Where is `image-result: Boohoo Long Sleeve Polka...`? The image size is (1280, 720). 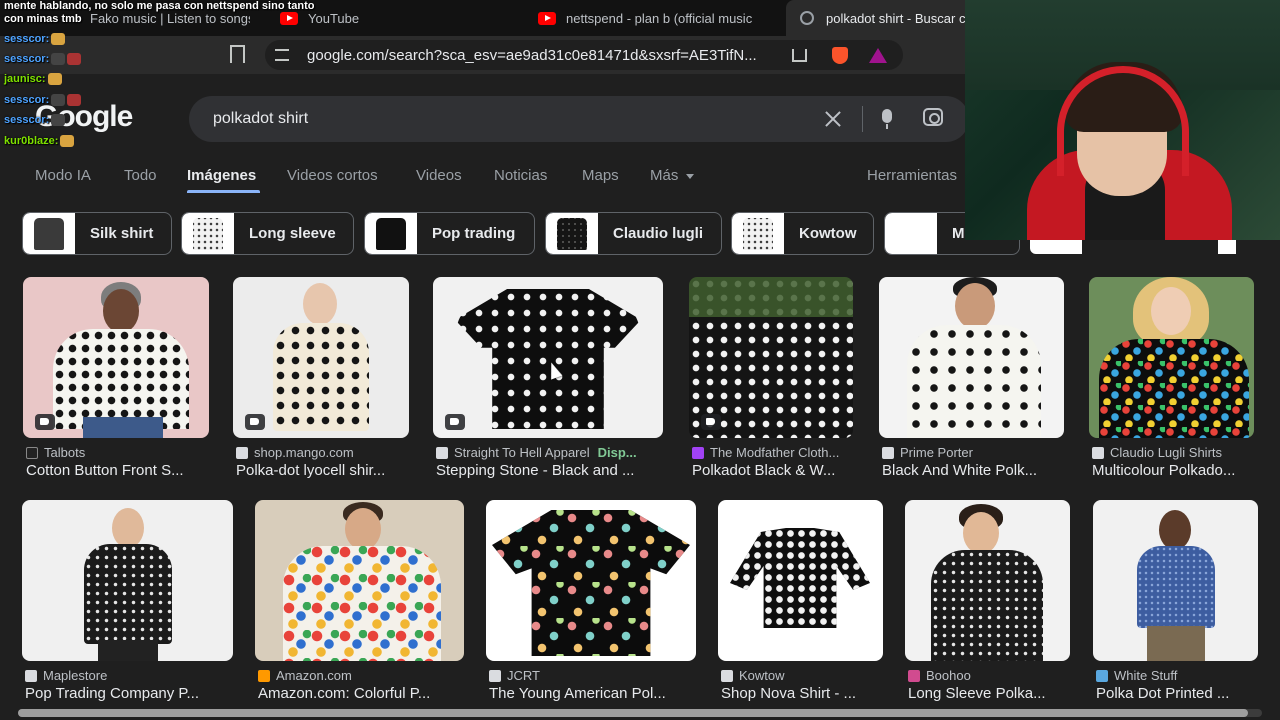
image-result: Boohoo Long Sleeve Polka... is located at coordinates (987, 602).